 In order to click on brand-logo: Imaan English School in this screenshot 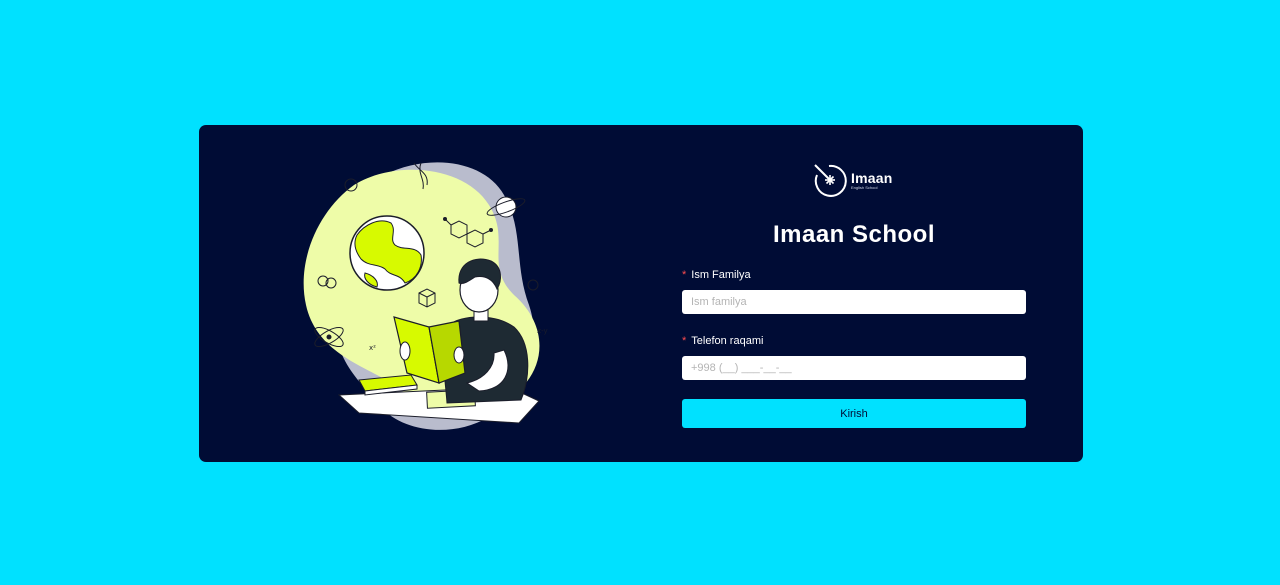, I will do `click(855, 180)`.